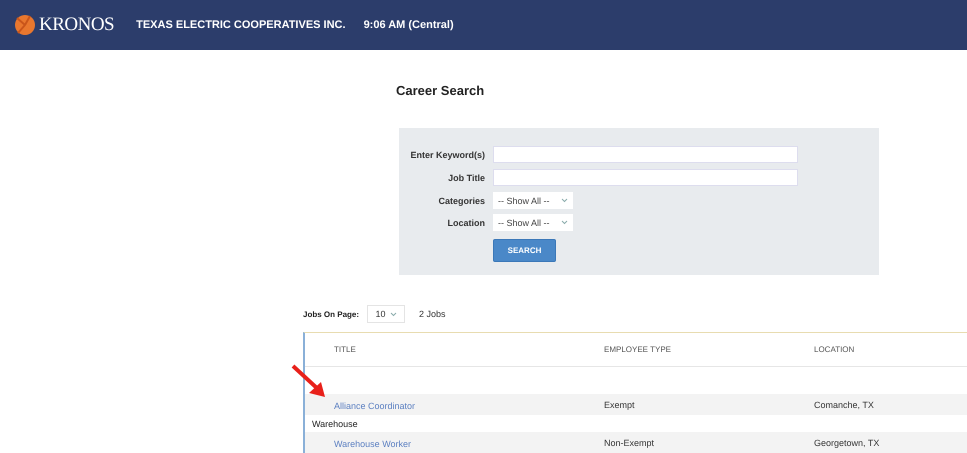 The width and height of the screenshot is (967, 453). I want to click on column-header: EMPLOYEE TYPE, so click(638, 349).